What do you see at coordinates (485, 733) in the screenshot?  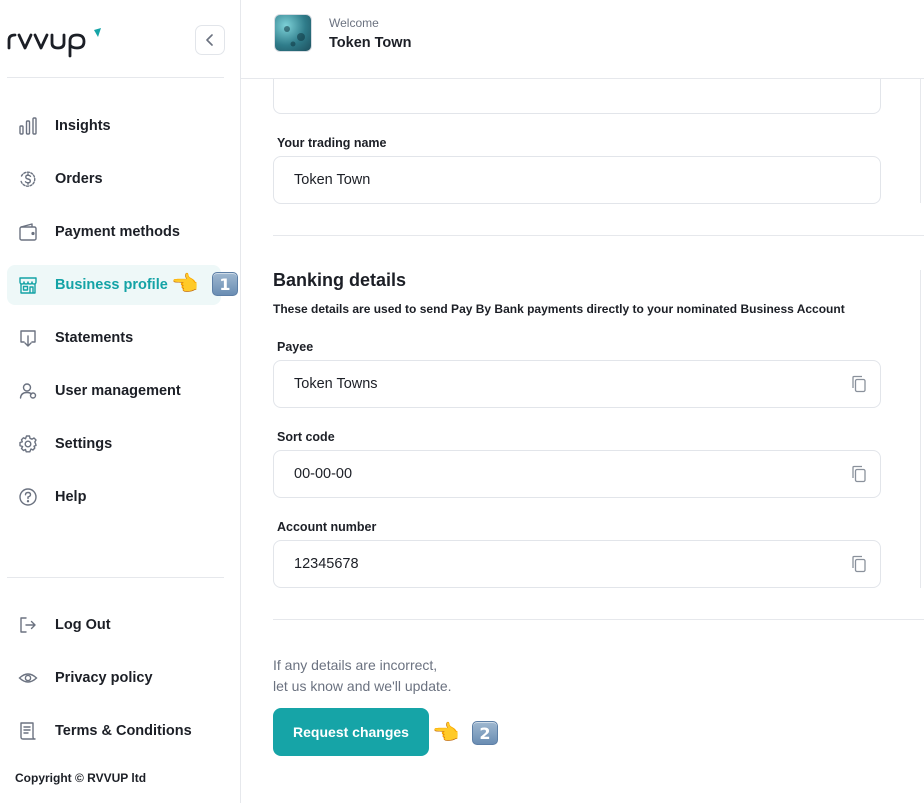 I see `step-badge-2: 2` at bounding box center [485, 733].